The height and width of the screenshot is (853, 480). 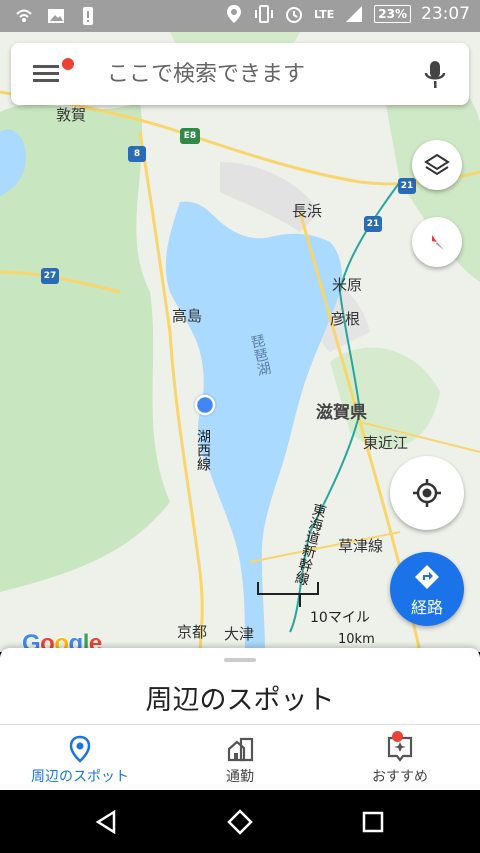 I want to click on route-shield-21-south: 21, so click(x=373, y=224).